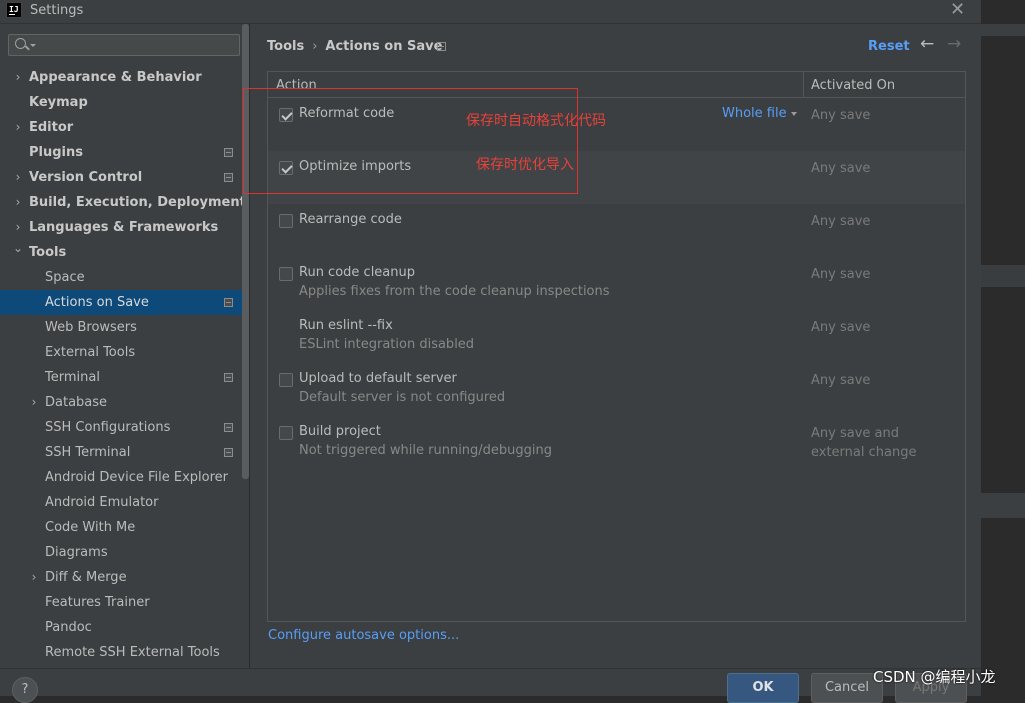  What do you see at coordinates (91, 327) in the screenshot?
I see `sidebar-item-label: Web Browsers` at bounding box center [91, 327].